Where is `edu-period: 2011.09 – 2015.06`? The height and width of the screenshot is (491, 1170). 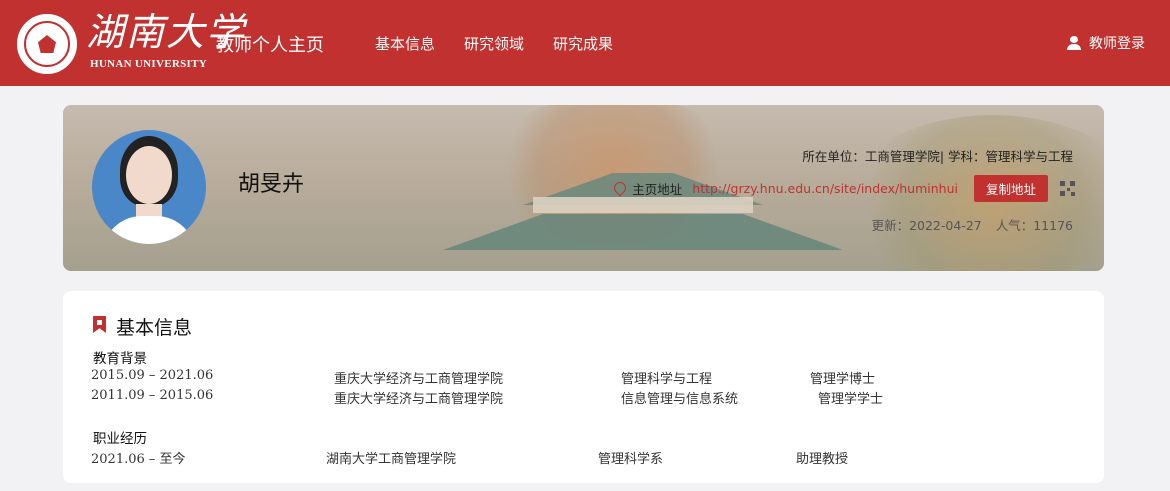 edu-period: 2011.09 – 2015.06 is located at coordinates (152, 395).